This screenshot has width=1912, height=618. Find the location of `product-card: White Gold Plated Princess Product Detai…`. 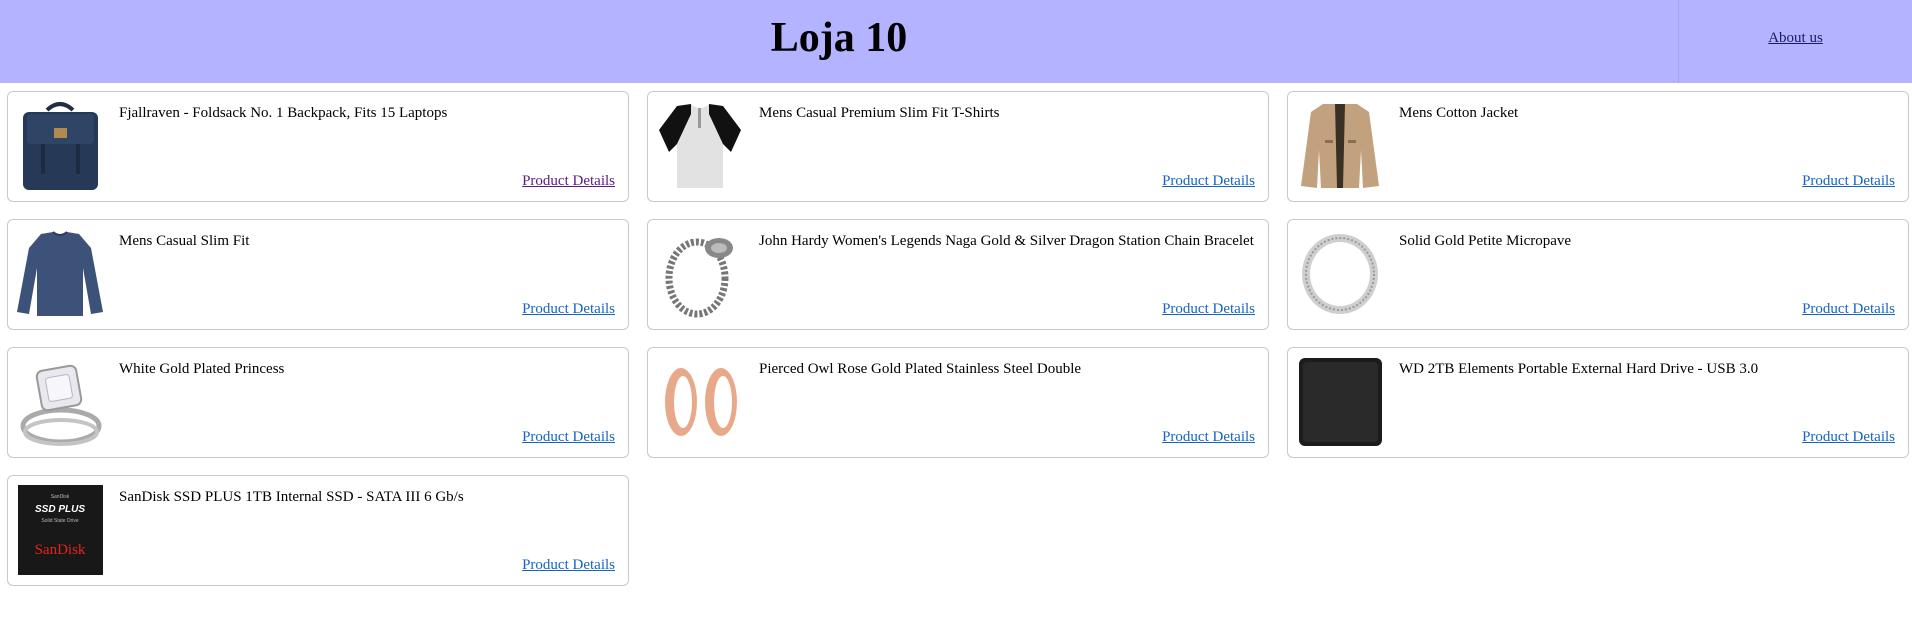

product-card: White Gold Plated Princess Product Detai… is located at coordinates (318, 402).